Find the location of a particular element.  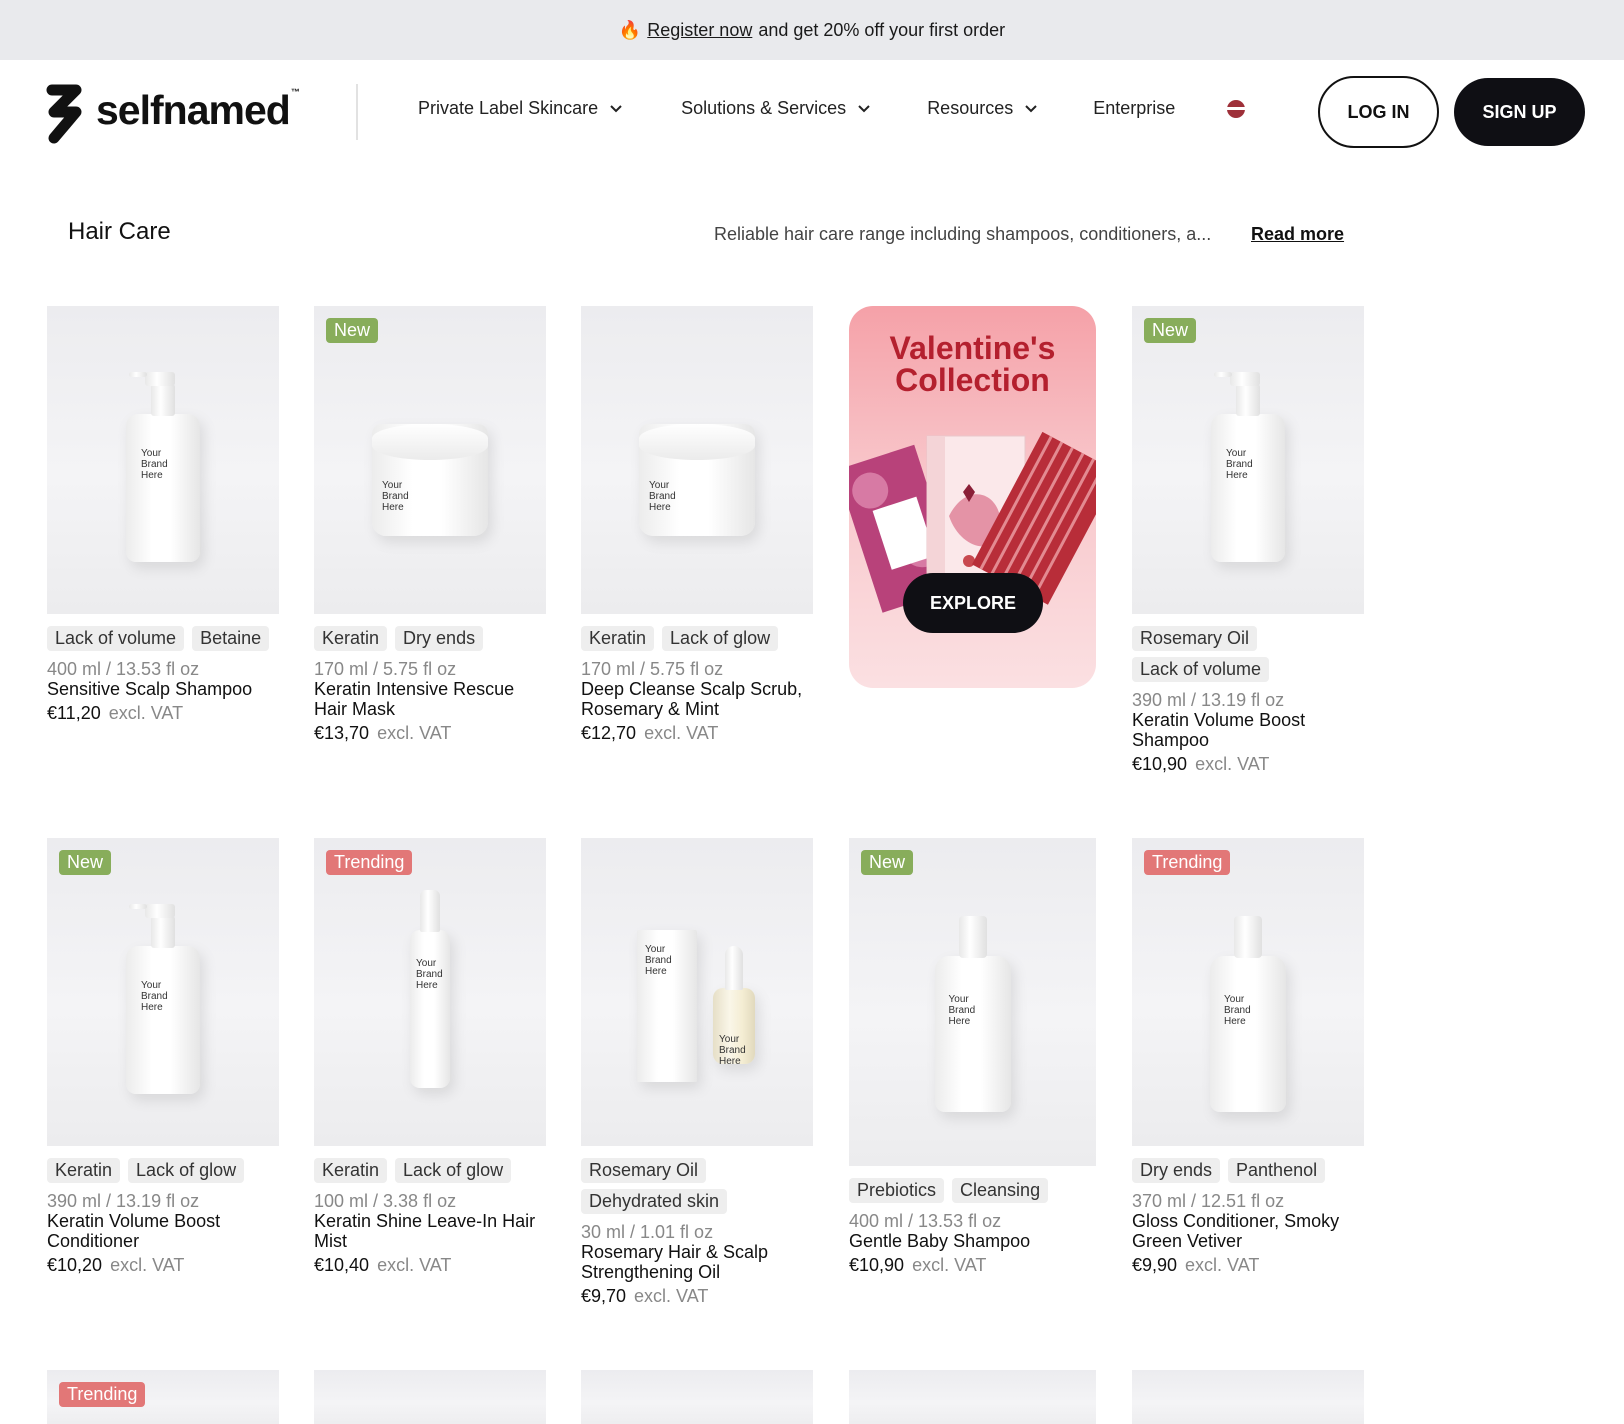

nav-solutions-services: Solutions & Services is located at coordinates (775, 108).